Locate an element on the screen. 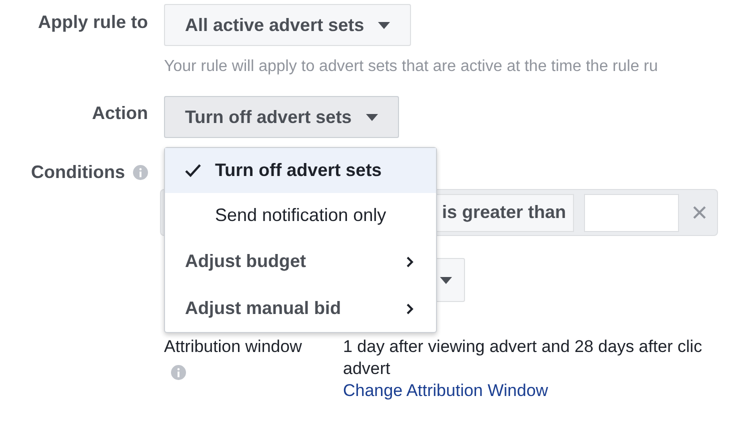  field-label: Apply rule to is located at coordinates (92, 22).